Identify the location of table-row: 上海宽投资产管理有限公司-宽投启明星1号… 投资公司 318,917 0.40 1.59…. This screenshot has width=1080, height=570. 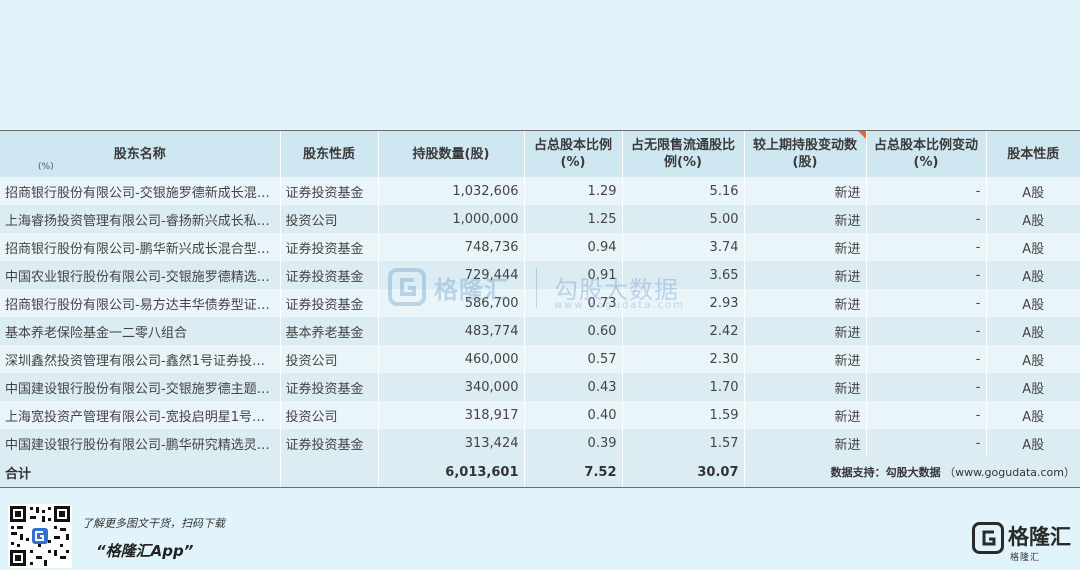
(540, 415).